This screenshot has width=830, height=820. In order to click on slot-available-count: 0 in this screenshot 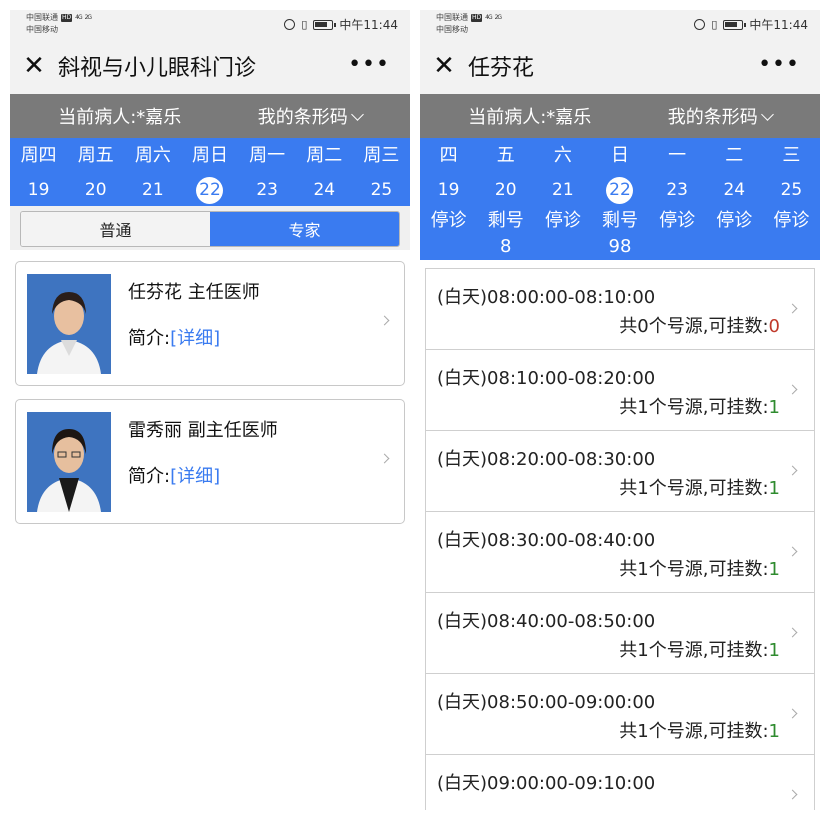, I will do `click(774, 326)`.